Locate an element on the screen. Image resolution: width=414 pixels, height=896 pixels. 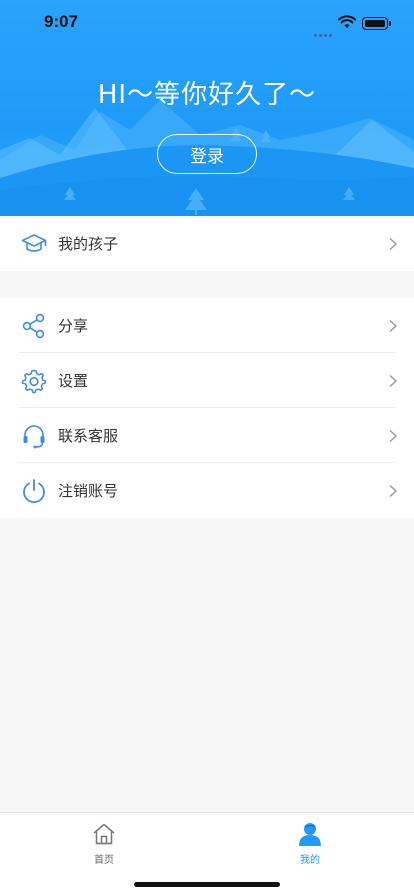
menu-group-children: 我的孩子 is located at coordinates (207, 243).